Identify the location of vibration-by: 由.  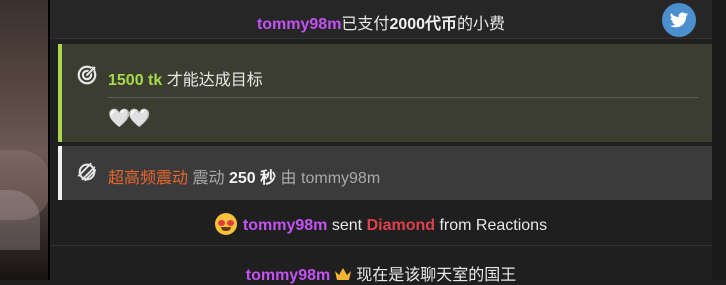
(288, 178).